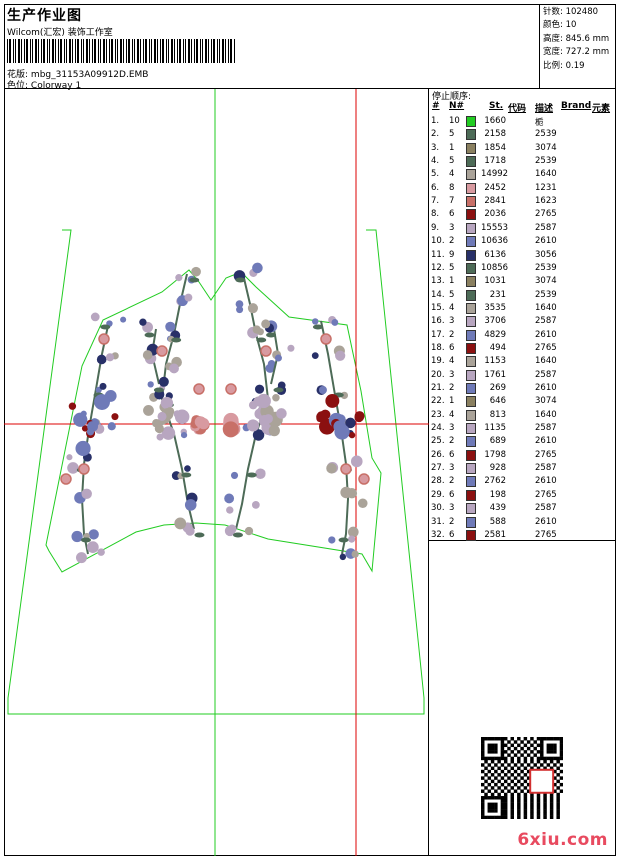 The height and width of the screenshot is (860, 620). Describe the element at coordinates (438, 454) in the screenshot. I see `row-number: 26.` at that location.